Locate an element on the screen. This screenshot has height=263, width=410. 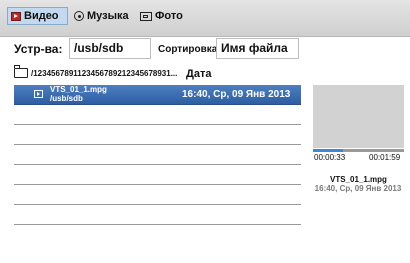
video-preview is located at coordinates (358, 116).